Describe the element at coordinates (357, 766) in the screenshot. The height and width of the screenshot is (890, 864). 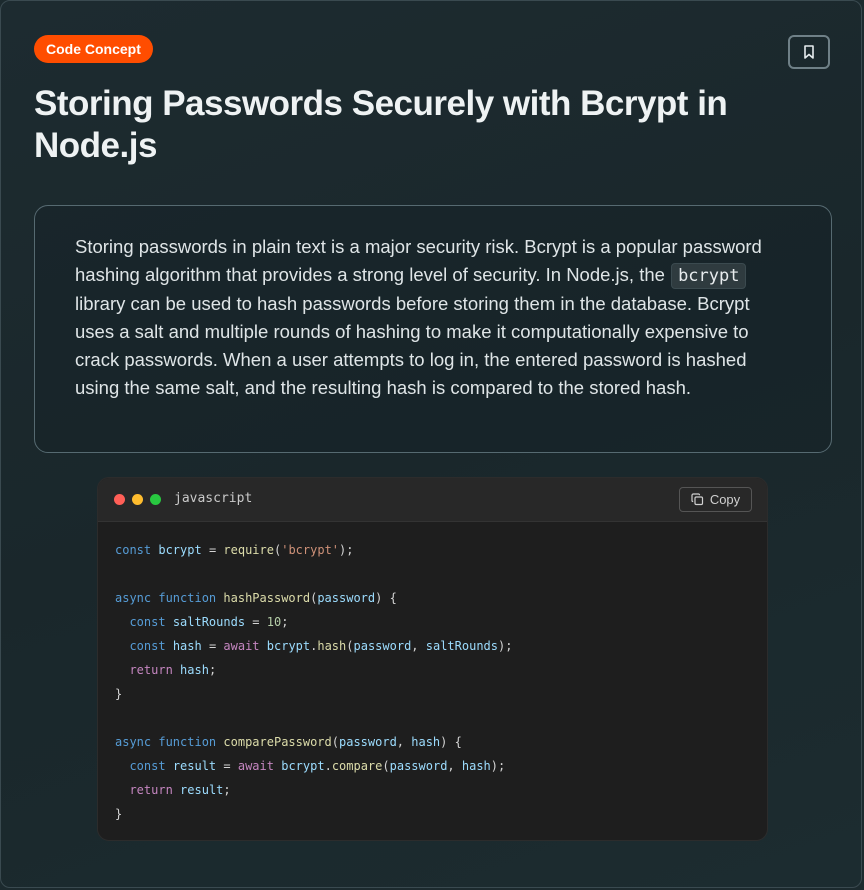
I see `code-token: compare` at that location.